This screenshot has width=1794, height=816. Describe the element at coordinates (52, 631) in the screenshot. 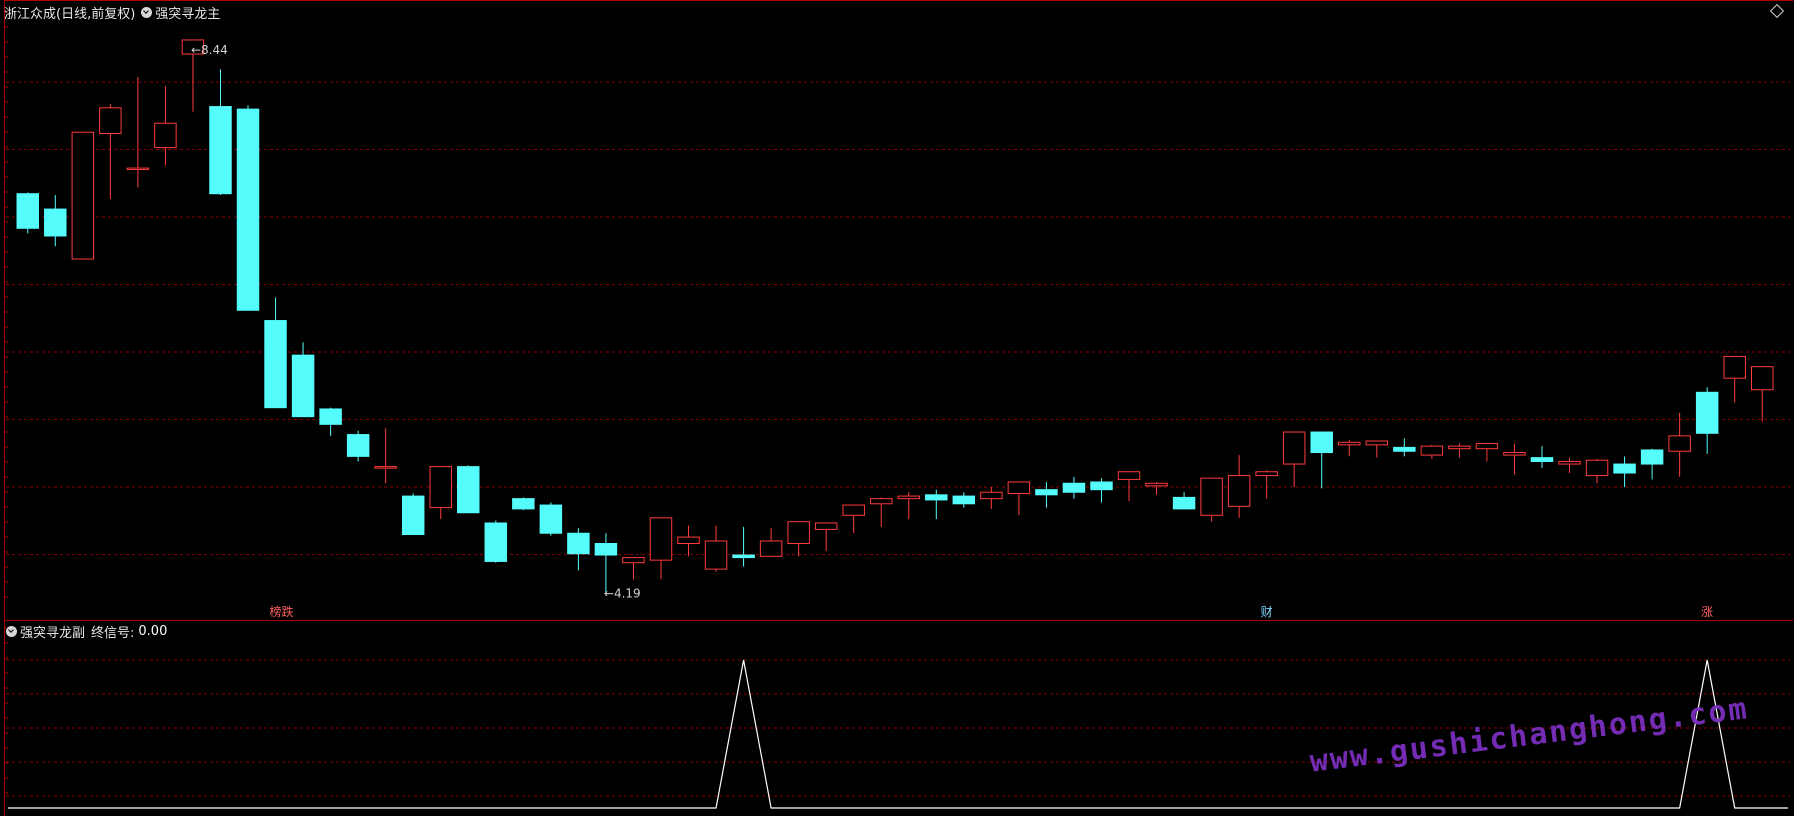

I see `sub-indicator-name: 强突寻龙副` at that location.